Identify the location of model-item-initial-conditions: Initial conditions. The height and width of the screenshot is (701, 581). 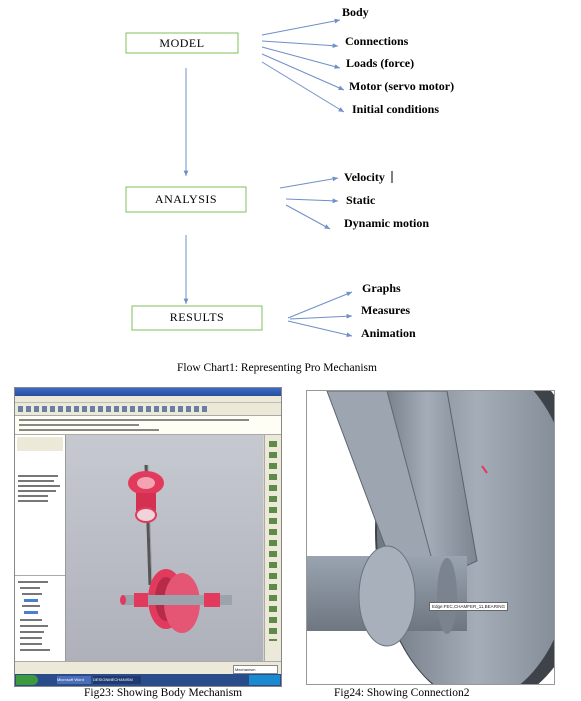
(395, 109).